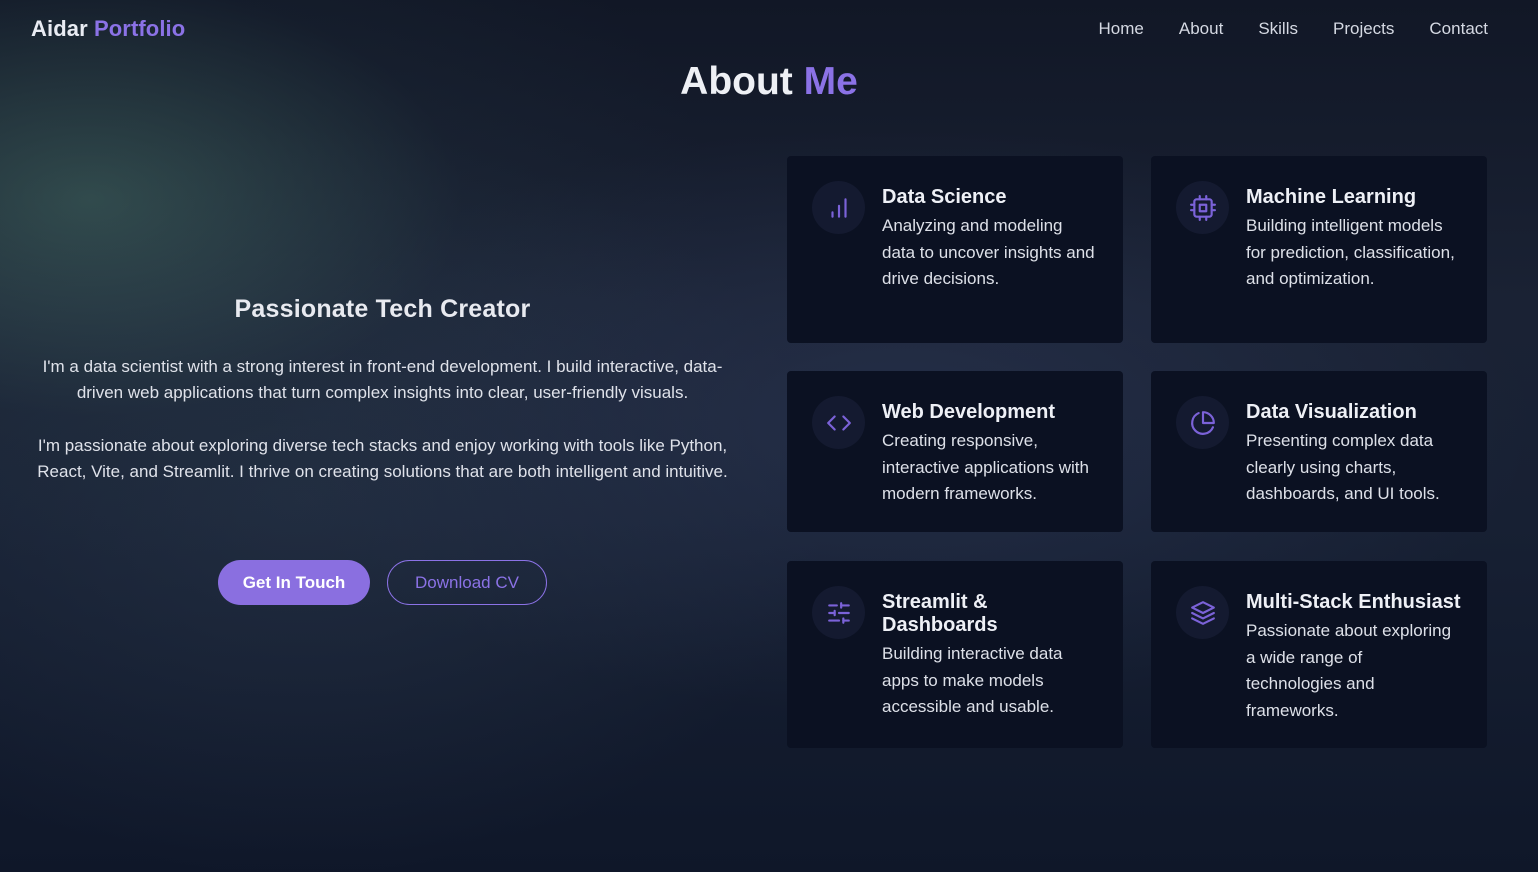  Describe the element at coordinates (1278, 29) in the screenshot. I see `nav-link-skills: Skills` at that location.